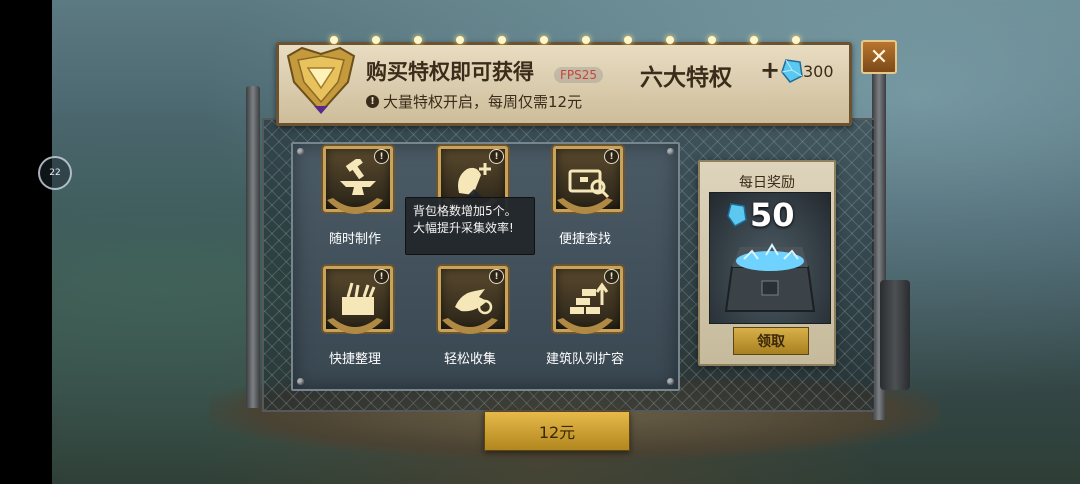 This screenshot has width=1080, height=484. What do you see at coordinates (474, 101) in the screenshot?
I see `header-subtitle: ! 大量特权开启，每周仅需12元` at bounding box center [474, 101].